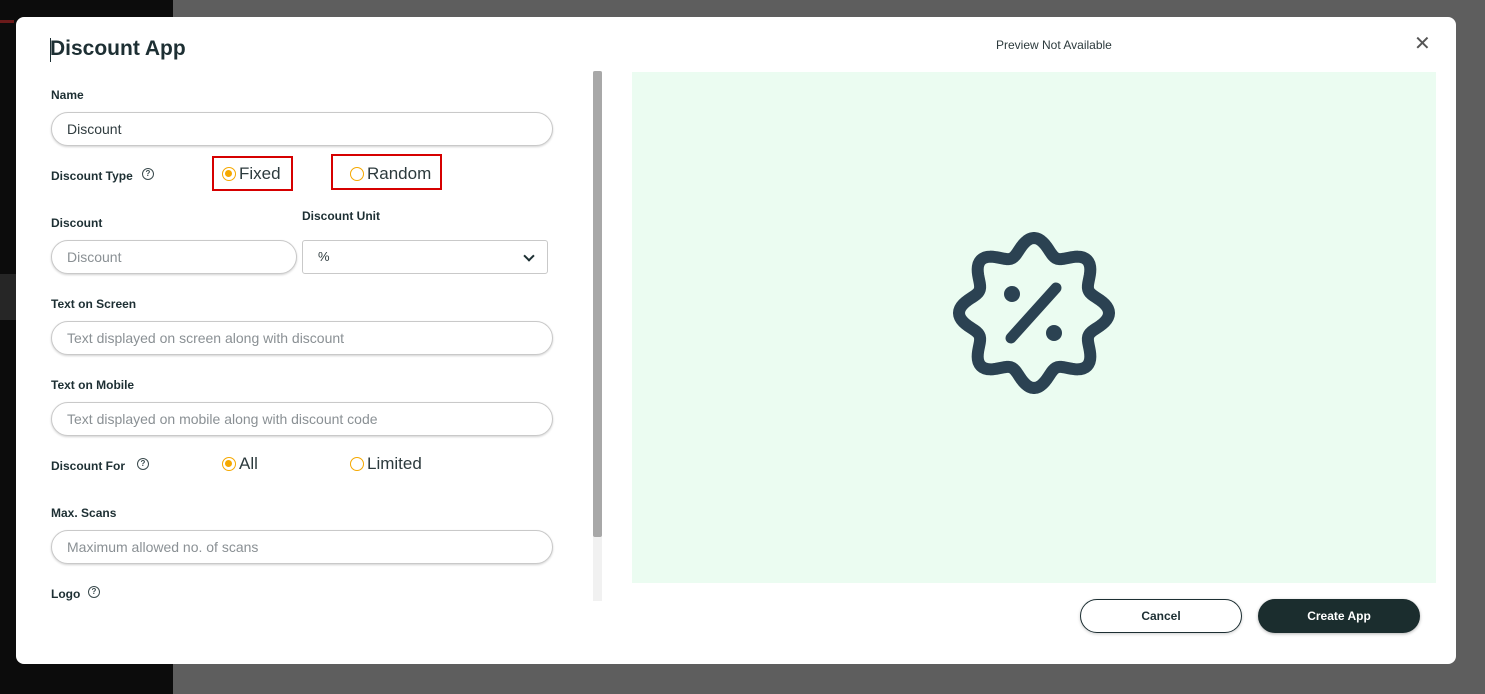 Image resolution: width=1485 pixels, height=694 pixels. Describe the element at coordinates (66, 594) in the screenshot. I see `logo-label: Logo` at that location.